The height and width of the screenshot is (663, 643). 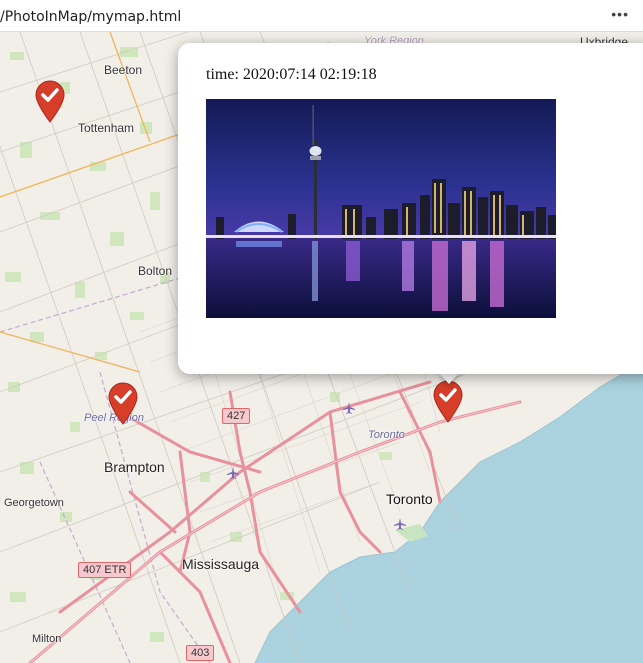 I want to click on map-marker-toronto, so click(x=448, y=402).